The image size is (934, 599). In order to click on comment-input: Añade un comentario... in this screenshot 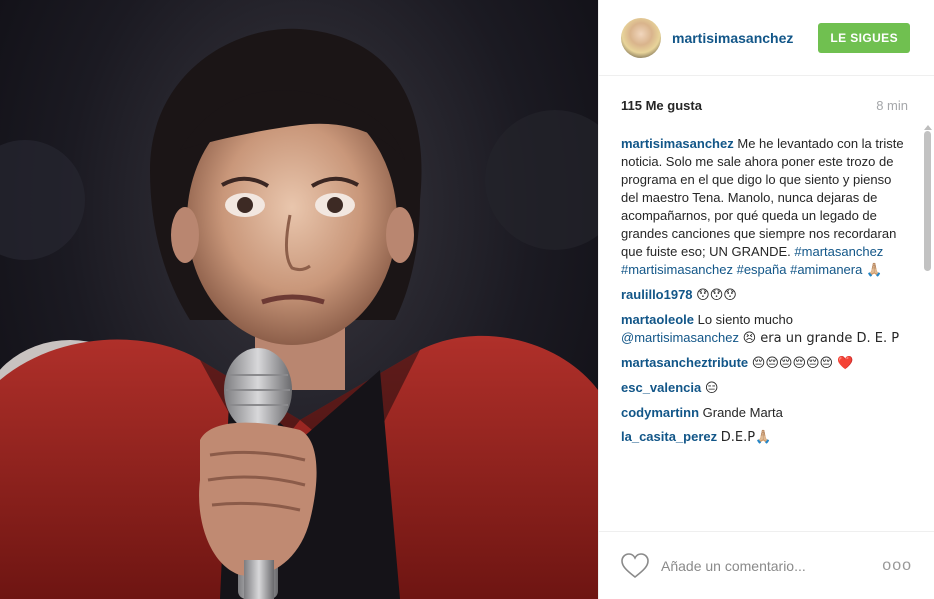, I will do `click(771, 566)`.